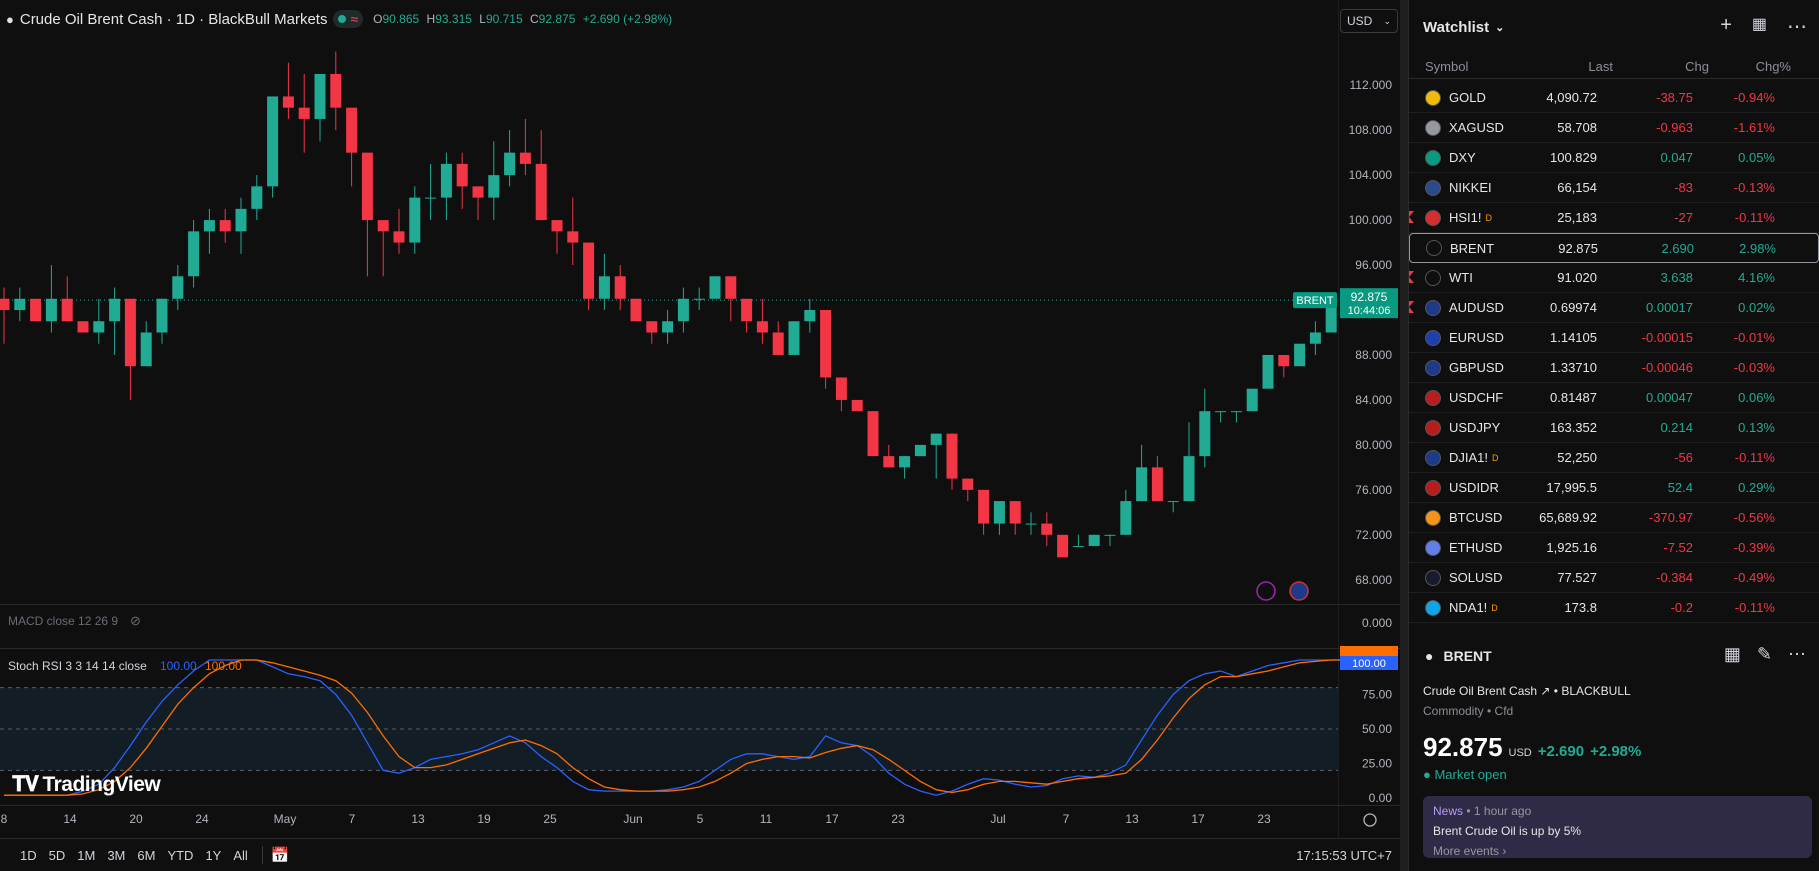 This screenshot has width=1819, height=871. I want to click on row-last: 17,995.5, so click(1571, 487).